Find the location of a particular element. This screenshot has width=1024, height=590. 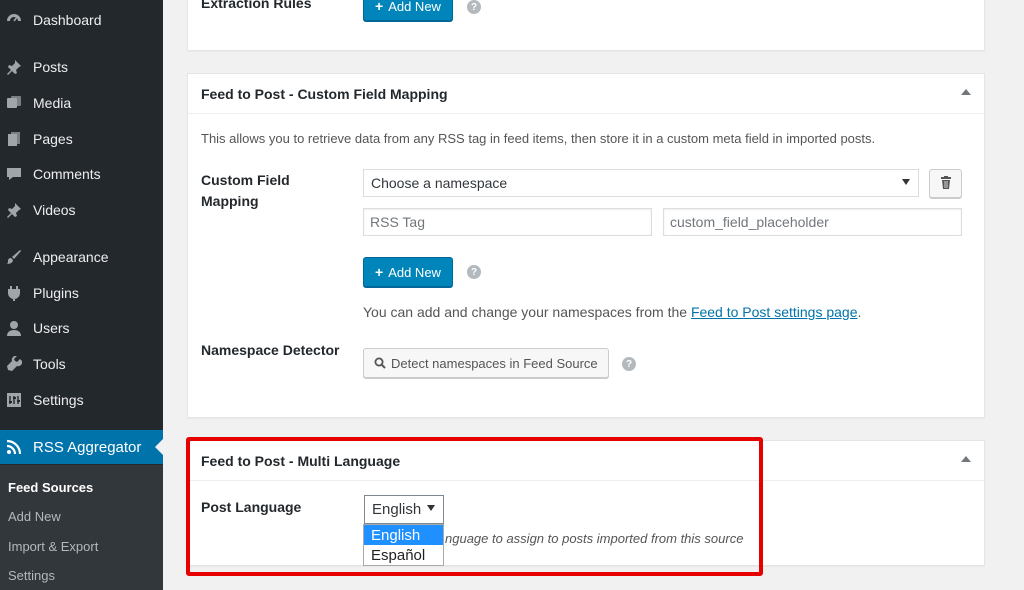

delete-mapping-button is located at coordinates (945, 183).